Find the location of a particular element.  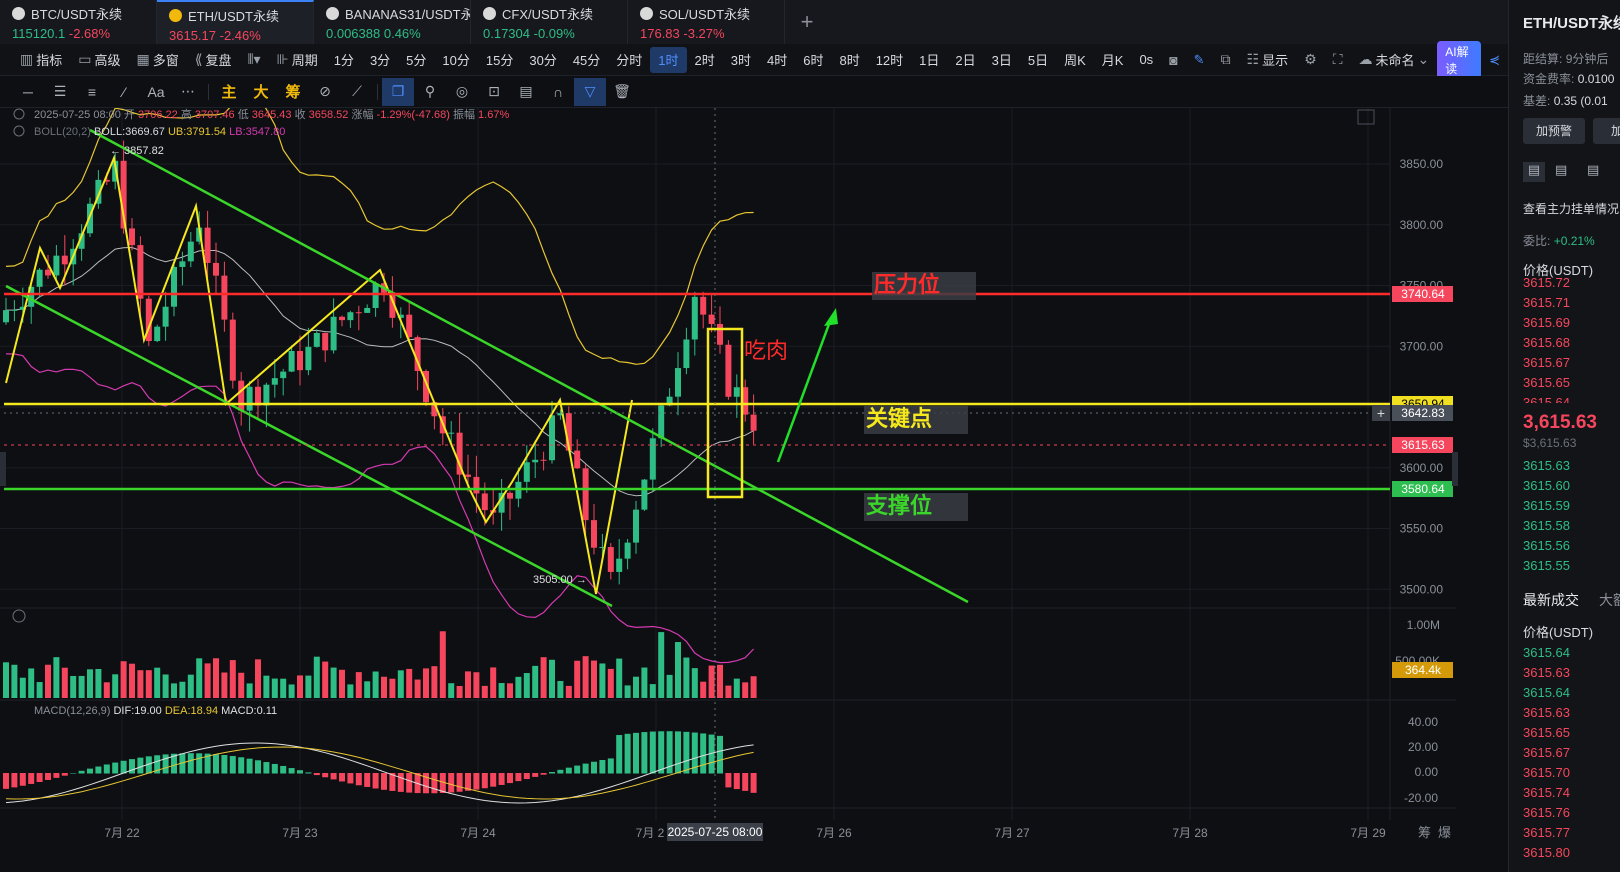

order-book-link: 查看主力挂单情况 is located at coordinates (1571, 208).